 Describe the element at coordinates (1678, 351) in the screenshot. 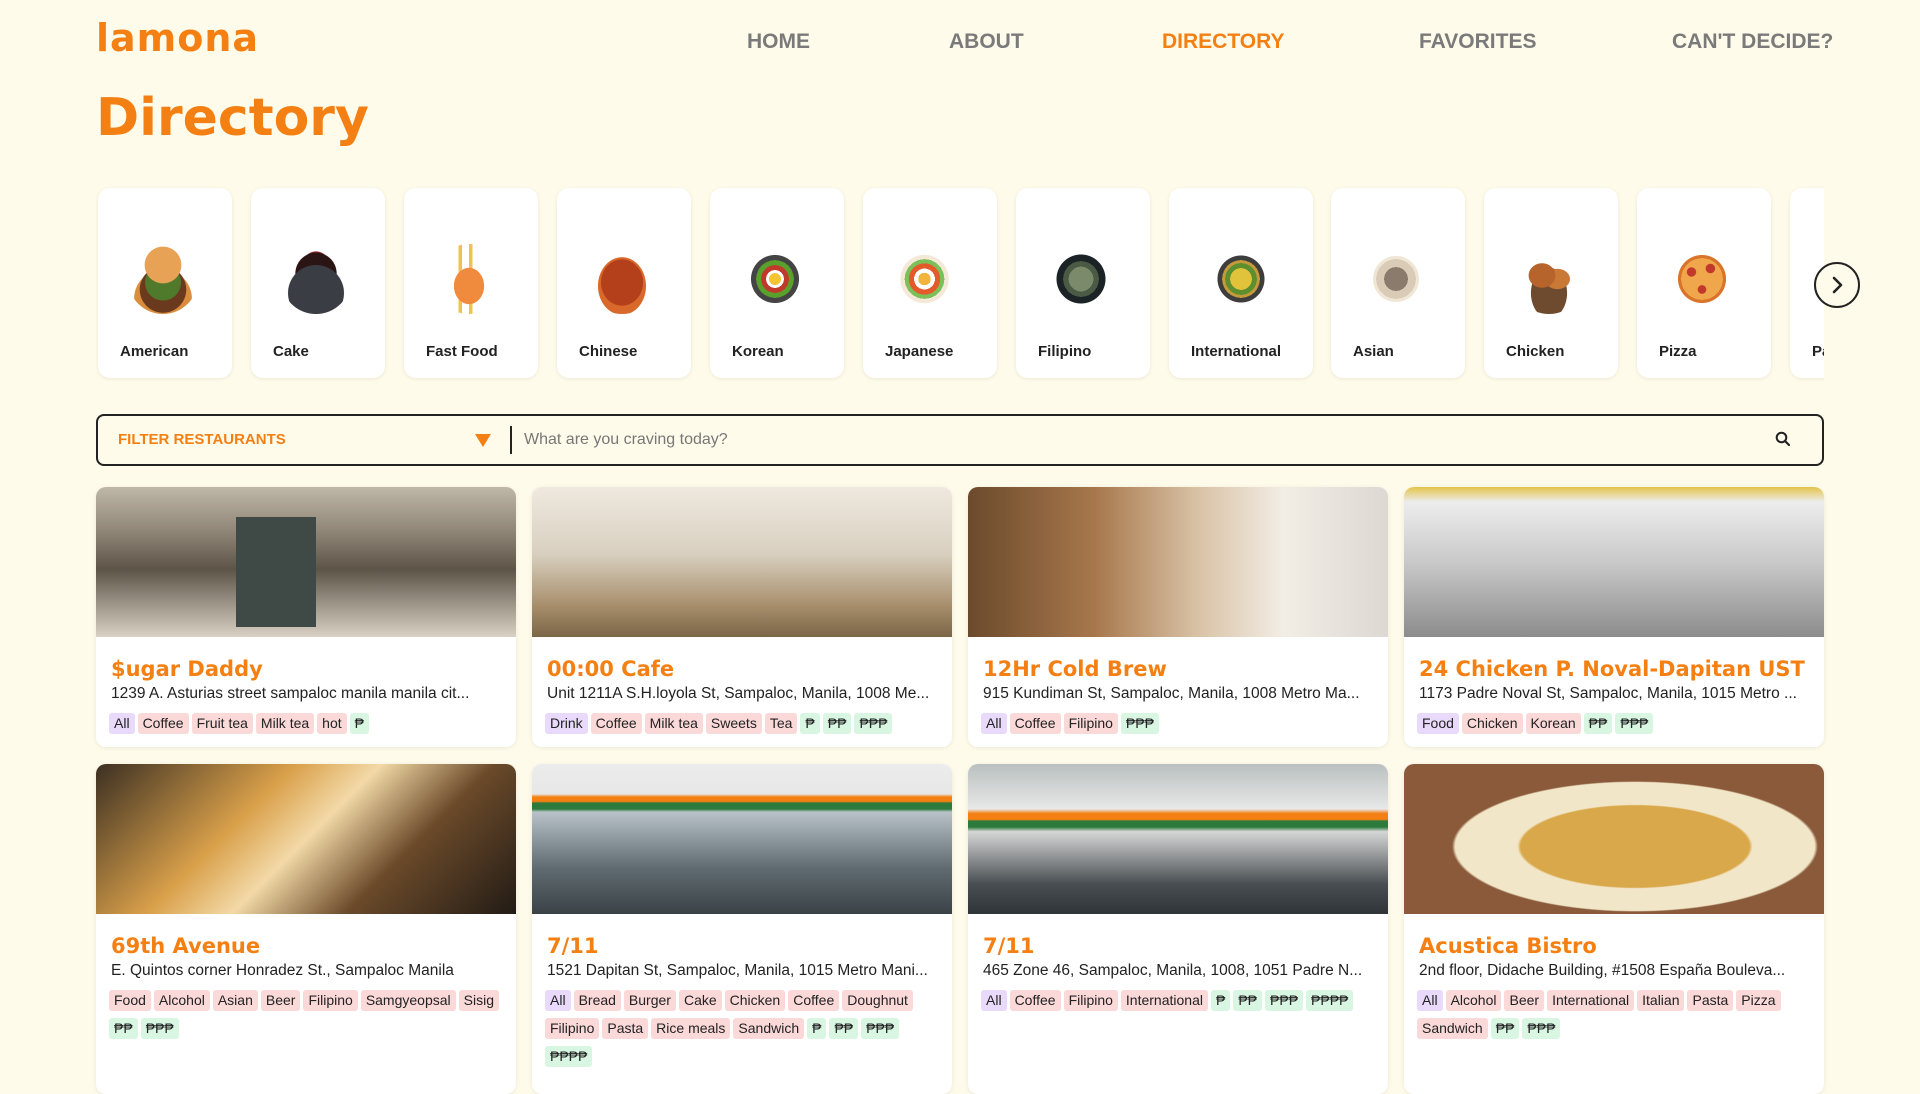

I see `category-label: Pizza` at that location.